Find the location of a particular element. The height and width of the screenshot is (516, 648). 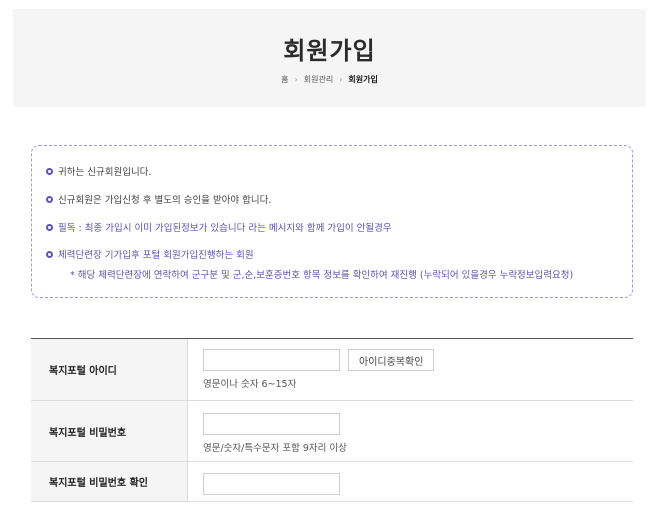

password-hint: 영문/숫자/특수문자 포함 9자리 이상 is located at coordinates (275, 448).